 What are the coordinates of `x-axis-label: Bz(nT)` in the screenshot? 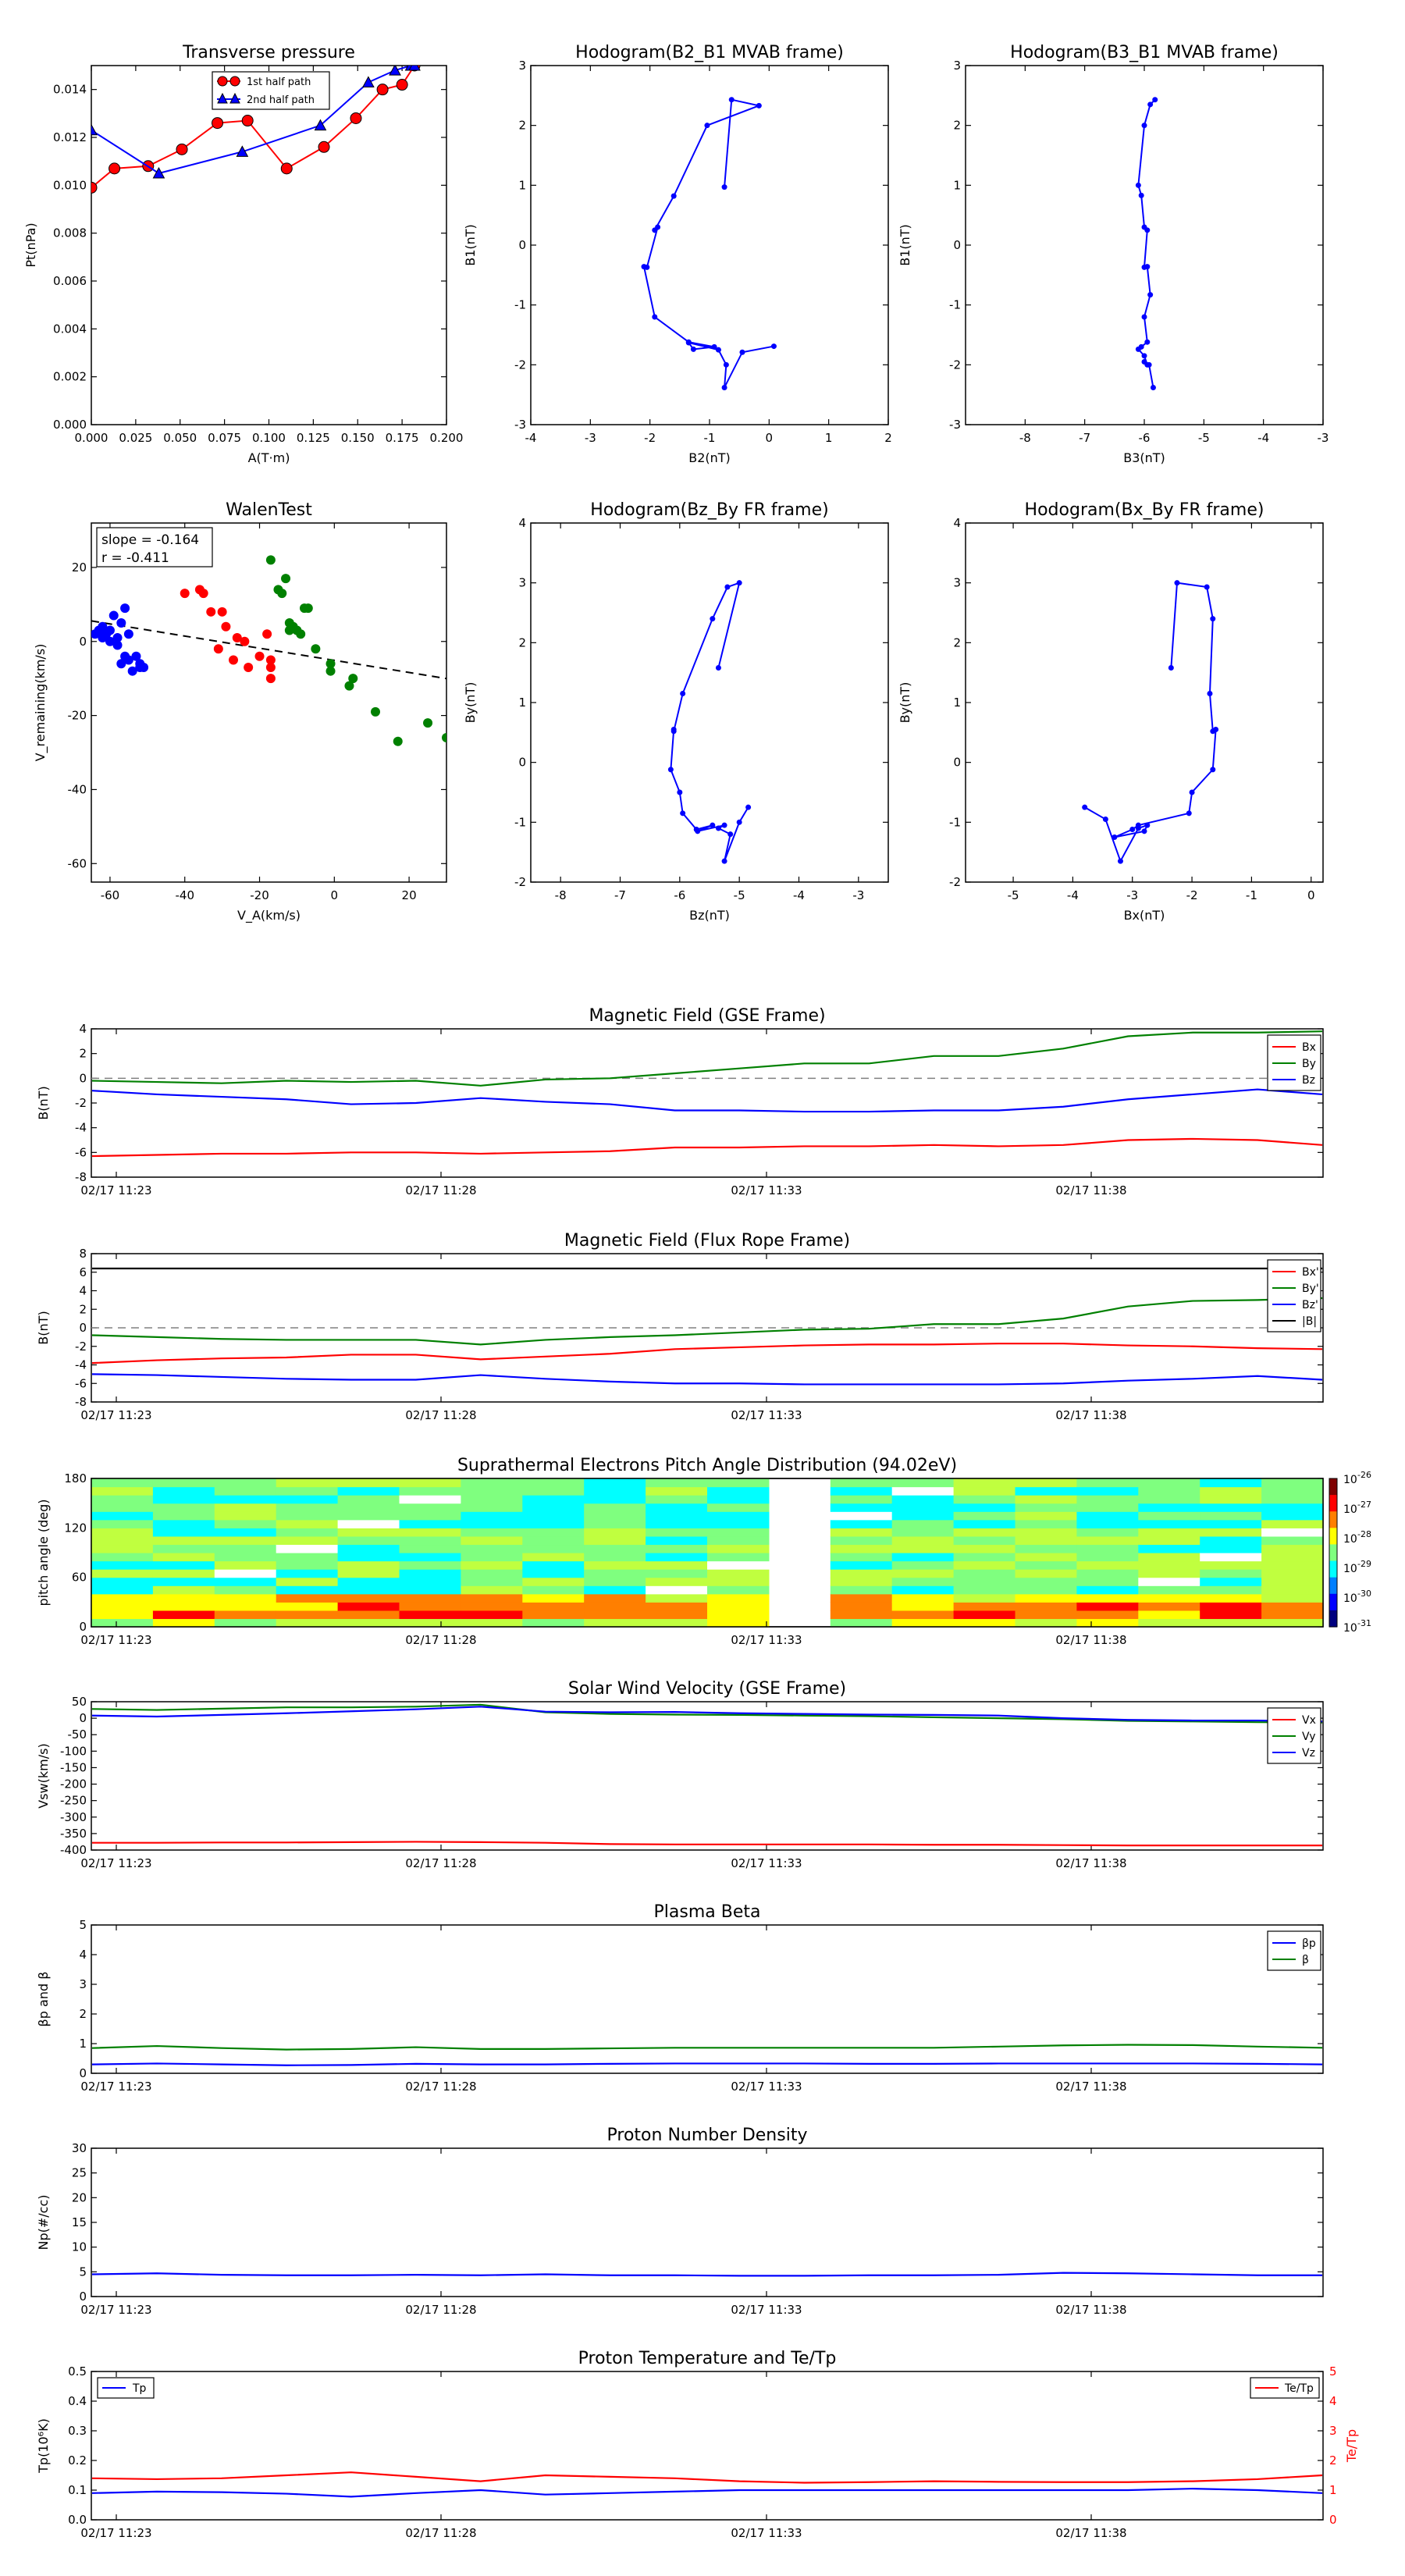 It's located at (710, 915).